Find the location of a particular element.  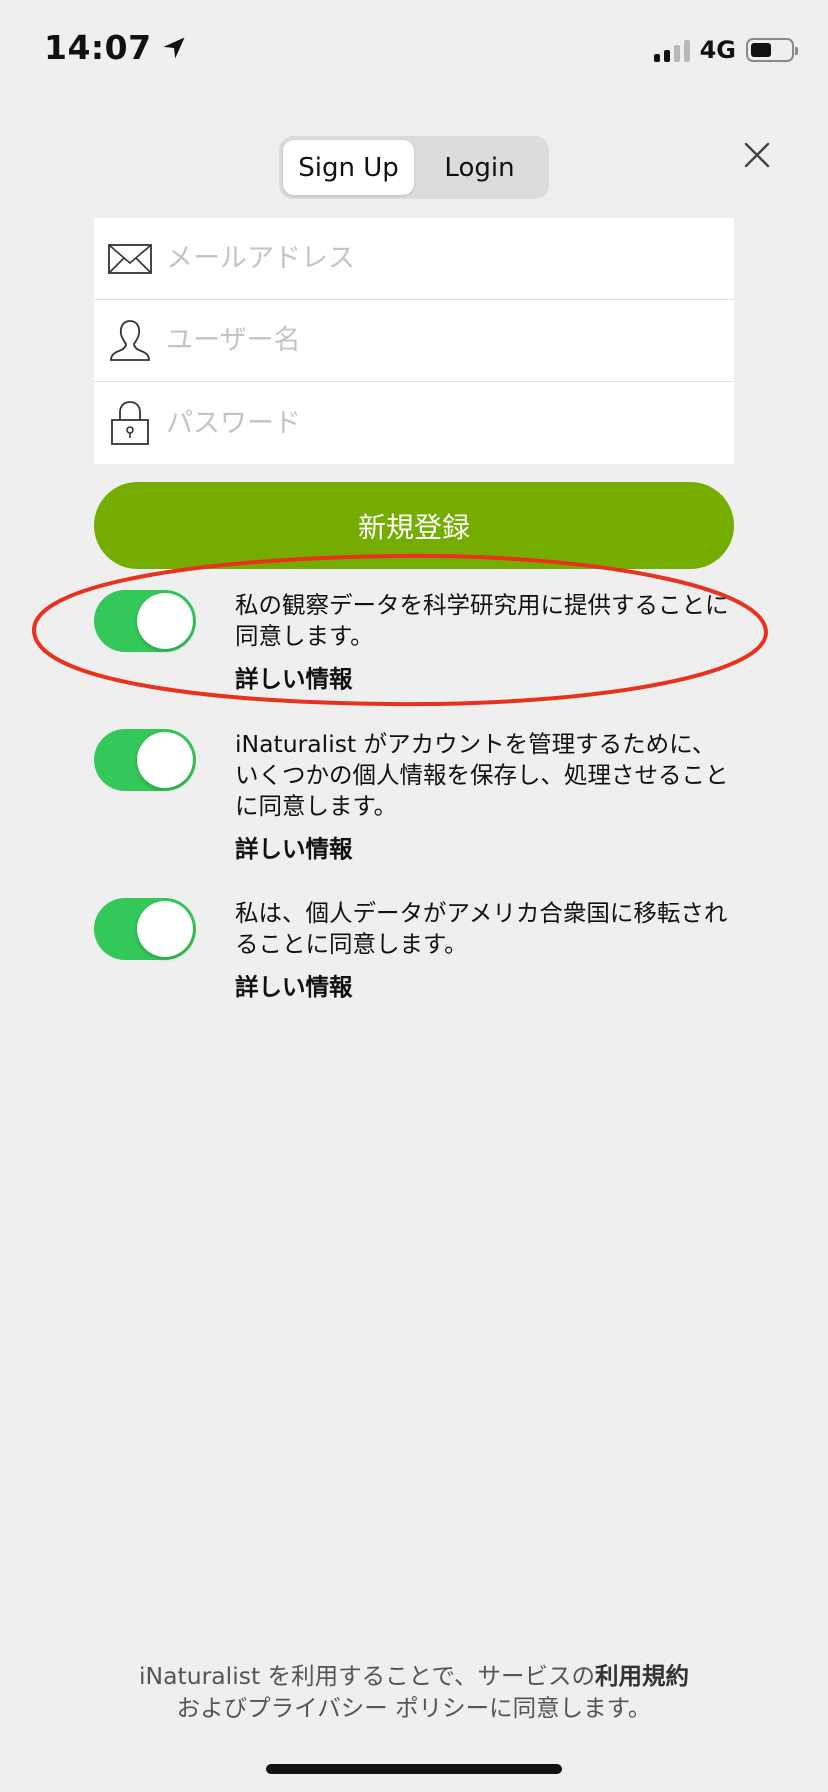

consent-research-toggle is located at coordinates (145, 621).